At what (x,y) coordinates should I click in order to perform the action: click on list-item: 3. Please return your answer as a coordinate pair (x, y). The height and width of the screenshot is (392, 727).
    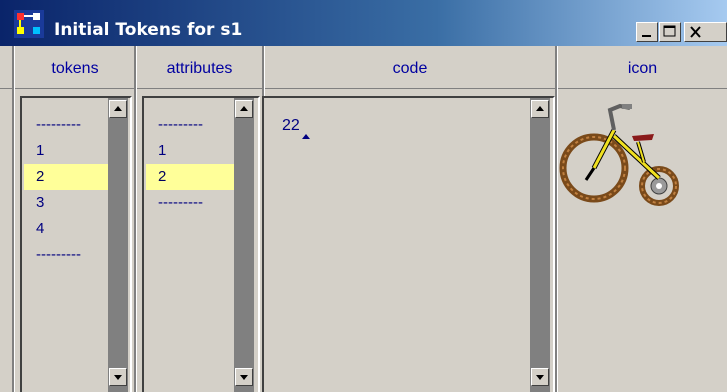
    Looking at the image, I should click on (69, 203).